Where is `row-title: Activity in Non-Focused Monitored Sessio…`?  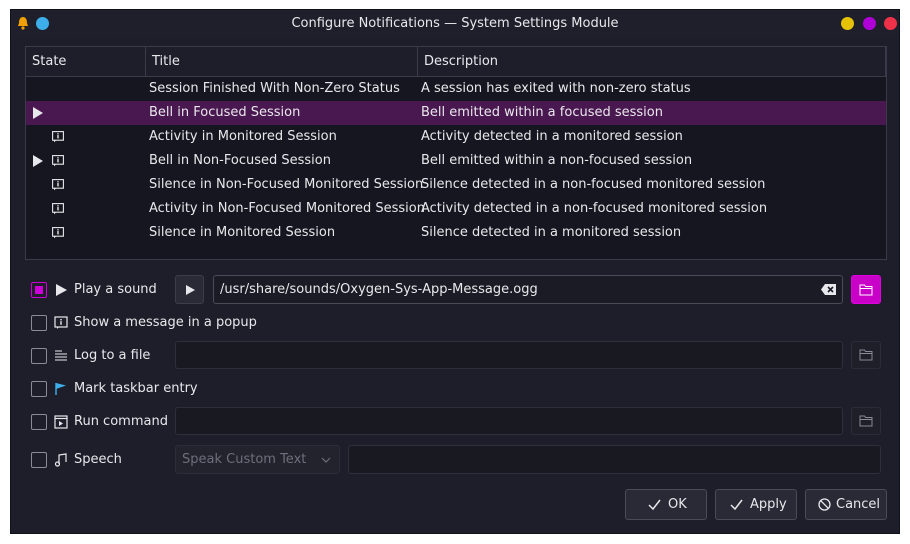 row-title: Activity in Non-Focused Monitored Sessio… is located at coordinates (287, 208).